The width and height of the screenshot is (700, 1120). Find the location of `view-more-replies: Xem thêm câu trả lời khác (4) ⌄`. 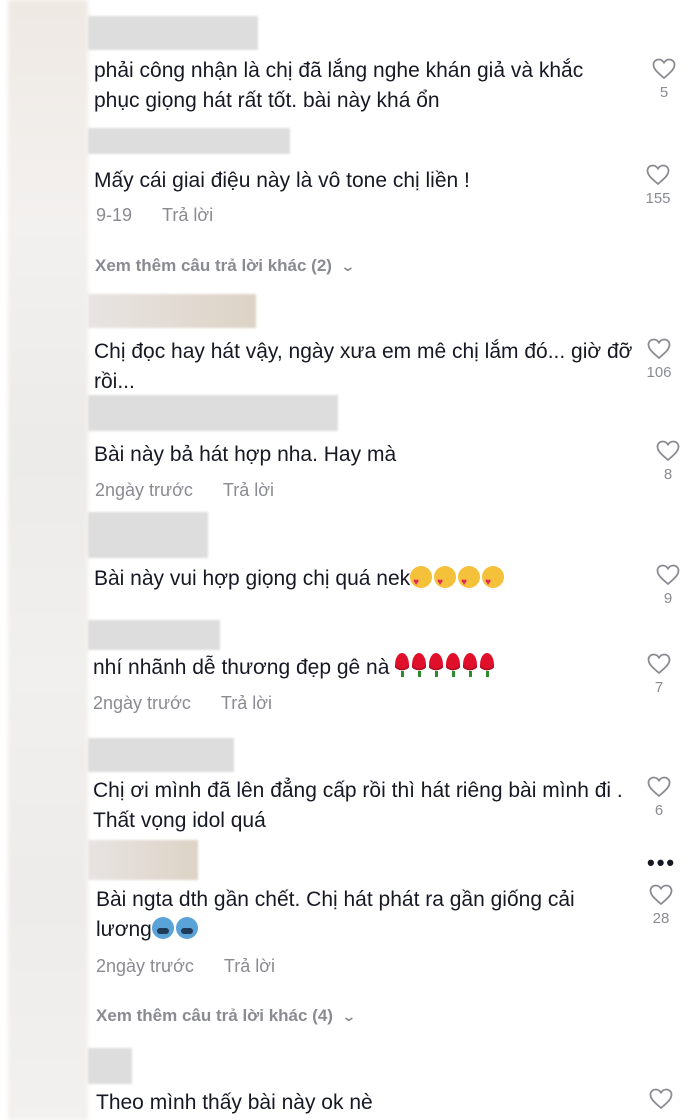

view-more-replies: Xem thêm câu trả lời khác (4) ⌄ is located at coordinates (226, 1016).